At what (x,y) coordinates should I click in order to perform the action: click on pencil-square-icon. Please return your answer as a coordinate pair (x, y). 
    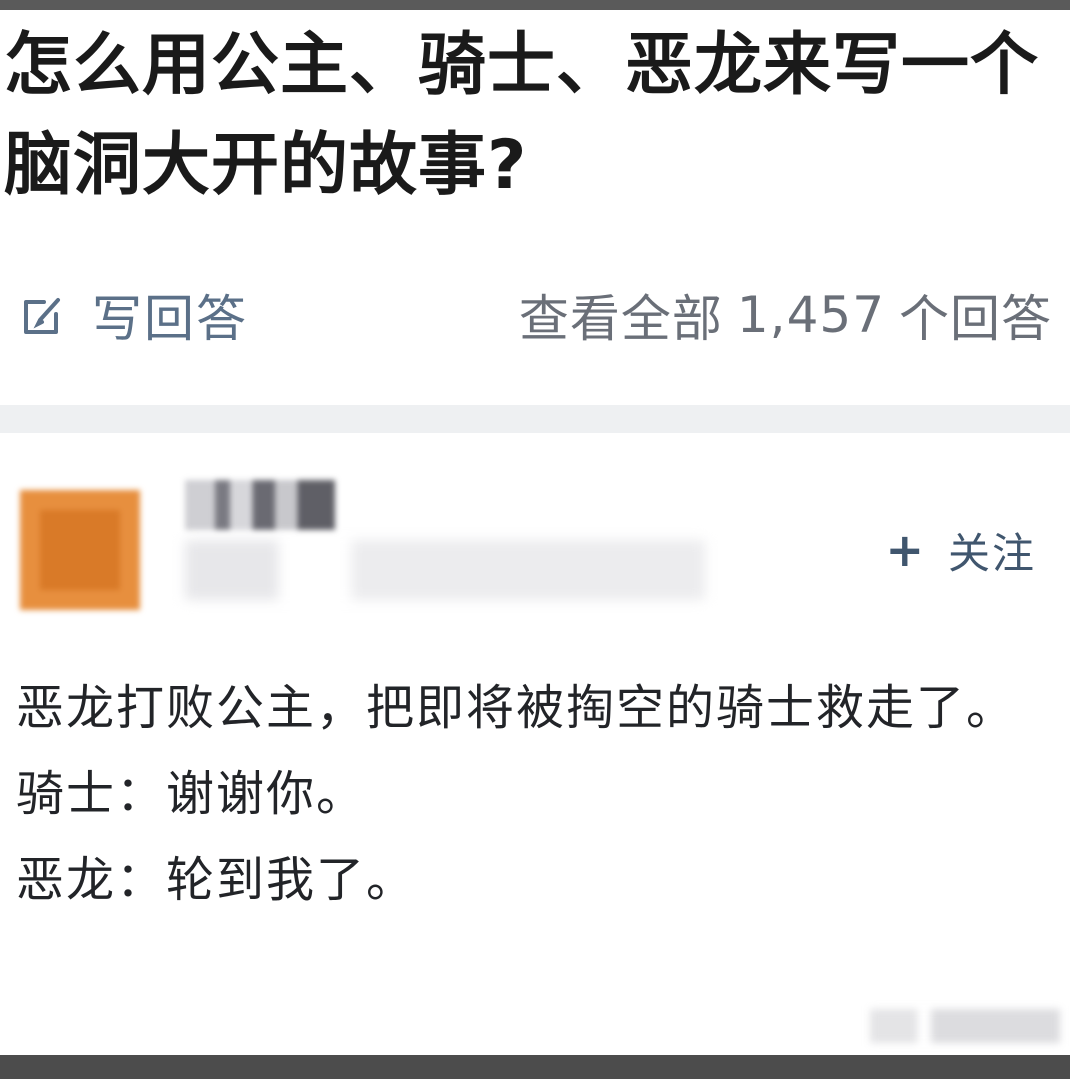
    Looking at the image, I should click on (42, 316).